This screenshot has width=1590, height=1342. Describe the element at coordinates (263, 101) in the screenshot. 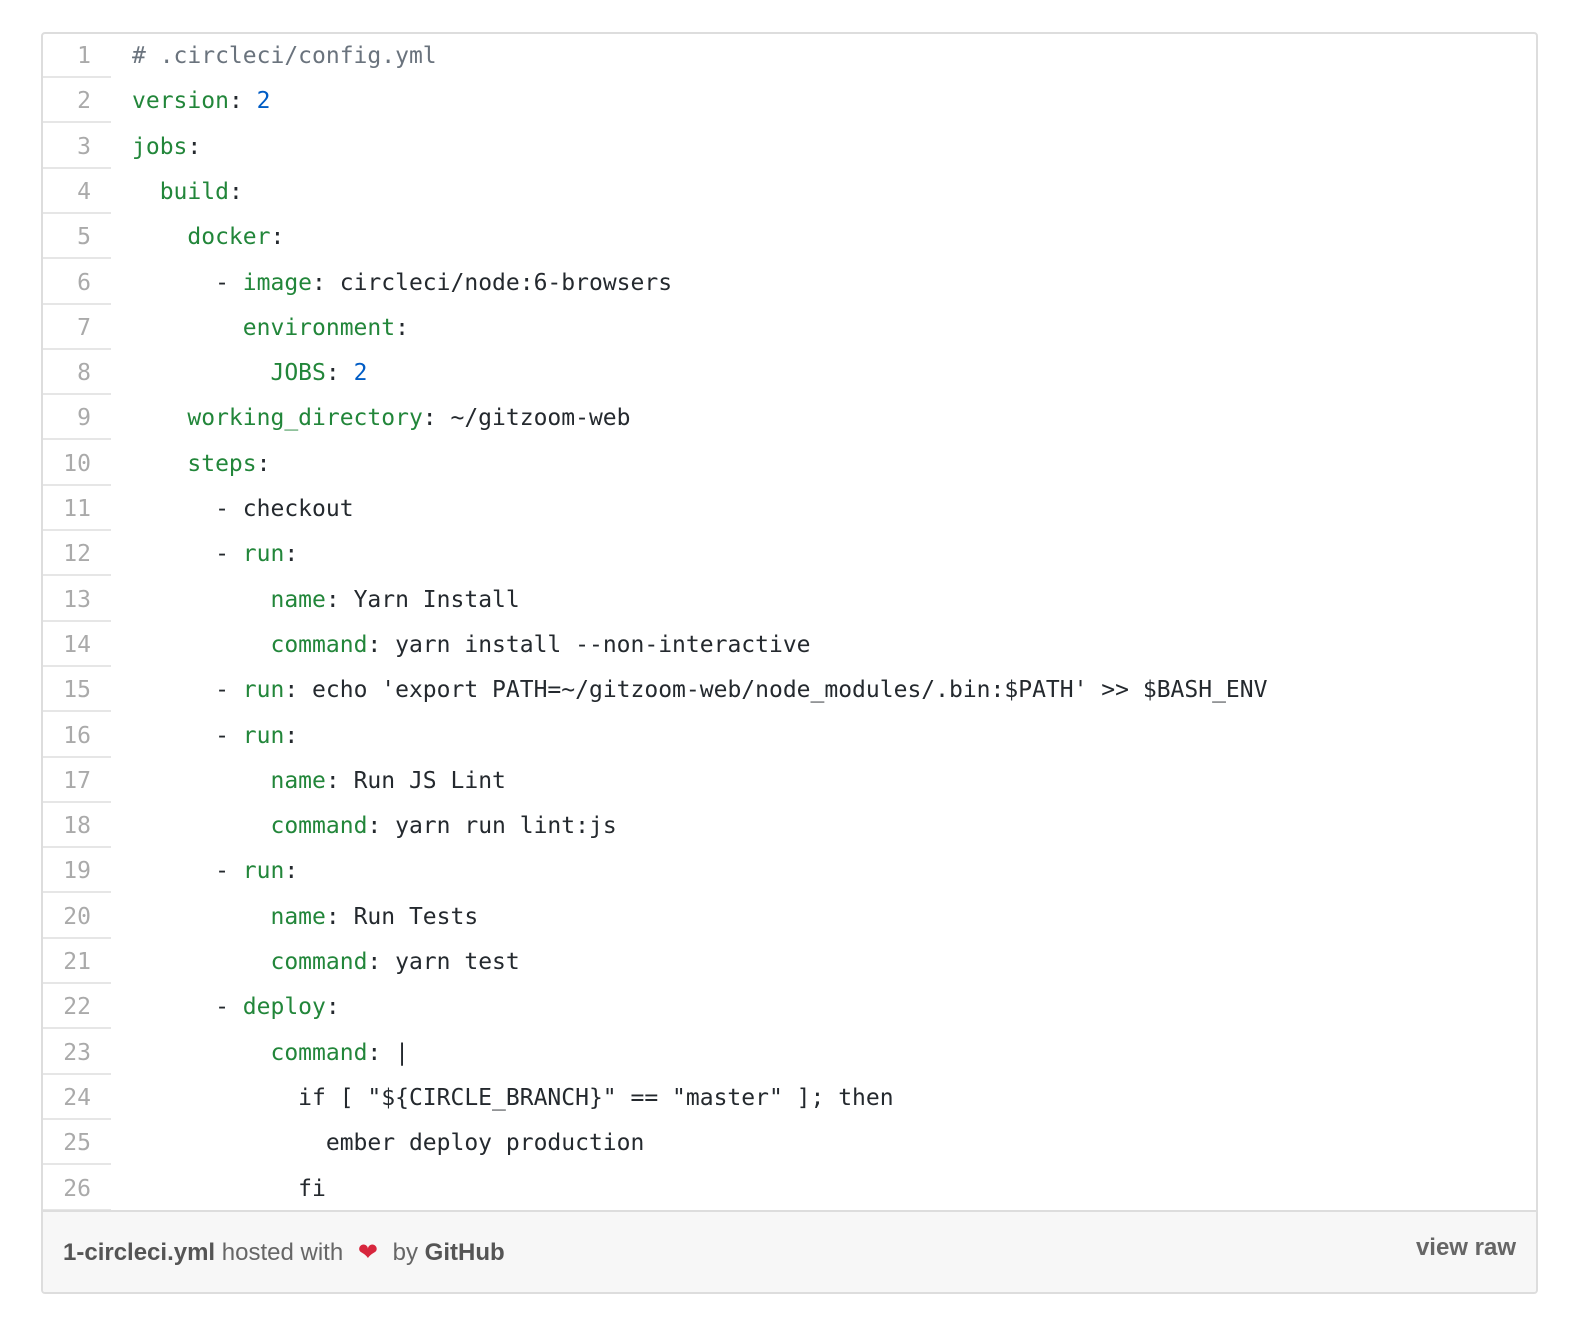

I see `yaml-number: 2` at that location.